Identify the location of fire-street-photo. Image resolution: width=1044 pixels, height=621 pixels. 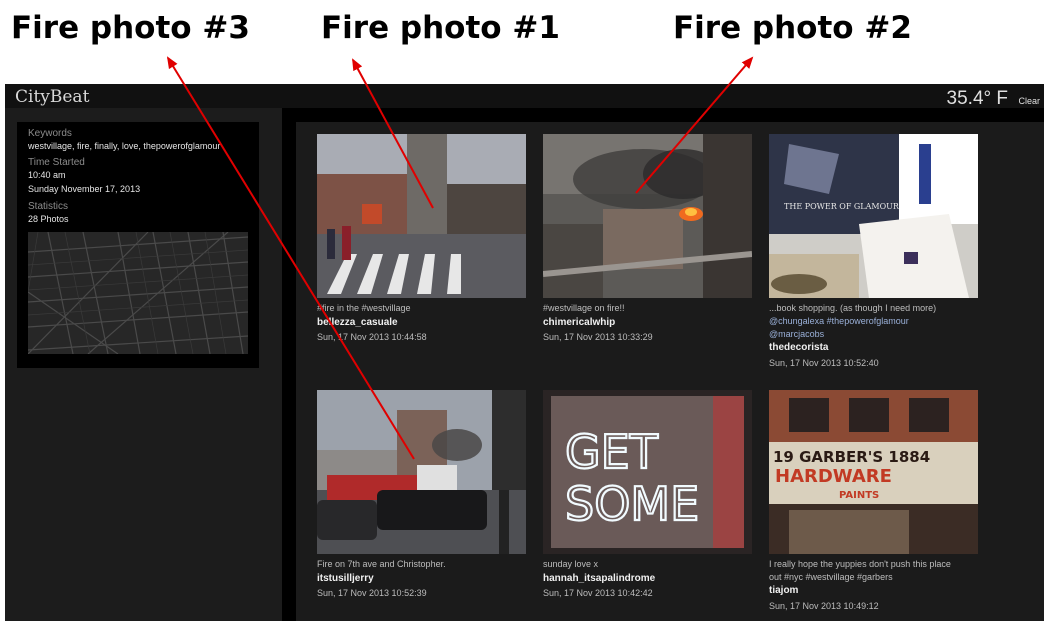
(421, 216).